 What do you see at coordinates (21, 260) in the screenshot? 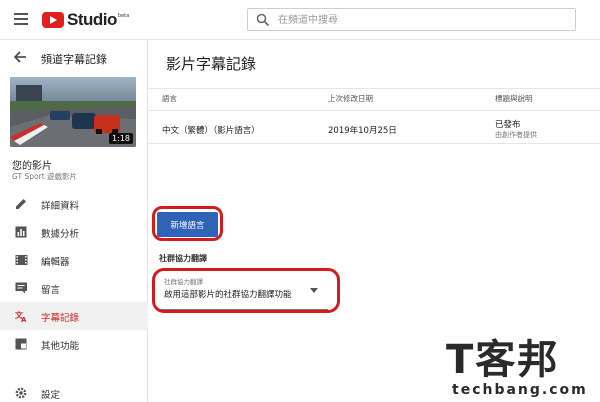
I see `film-icon` at bounding box center [21, 260].